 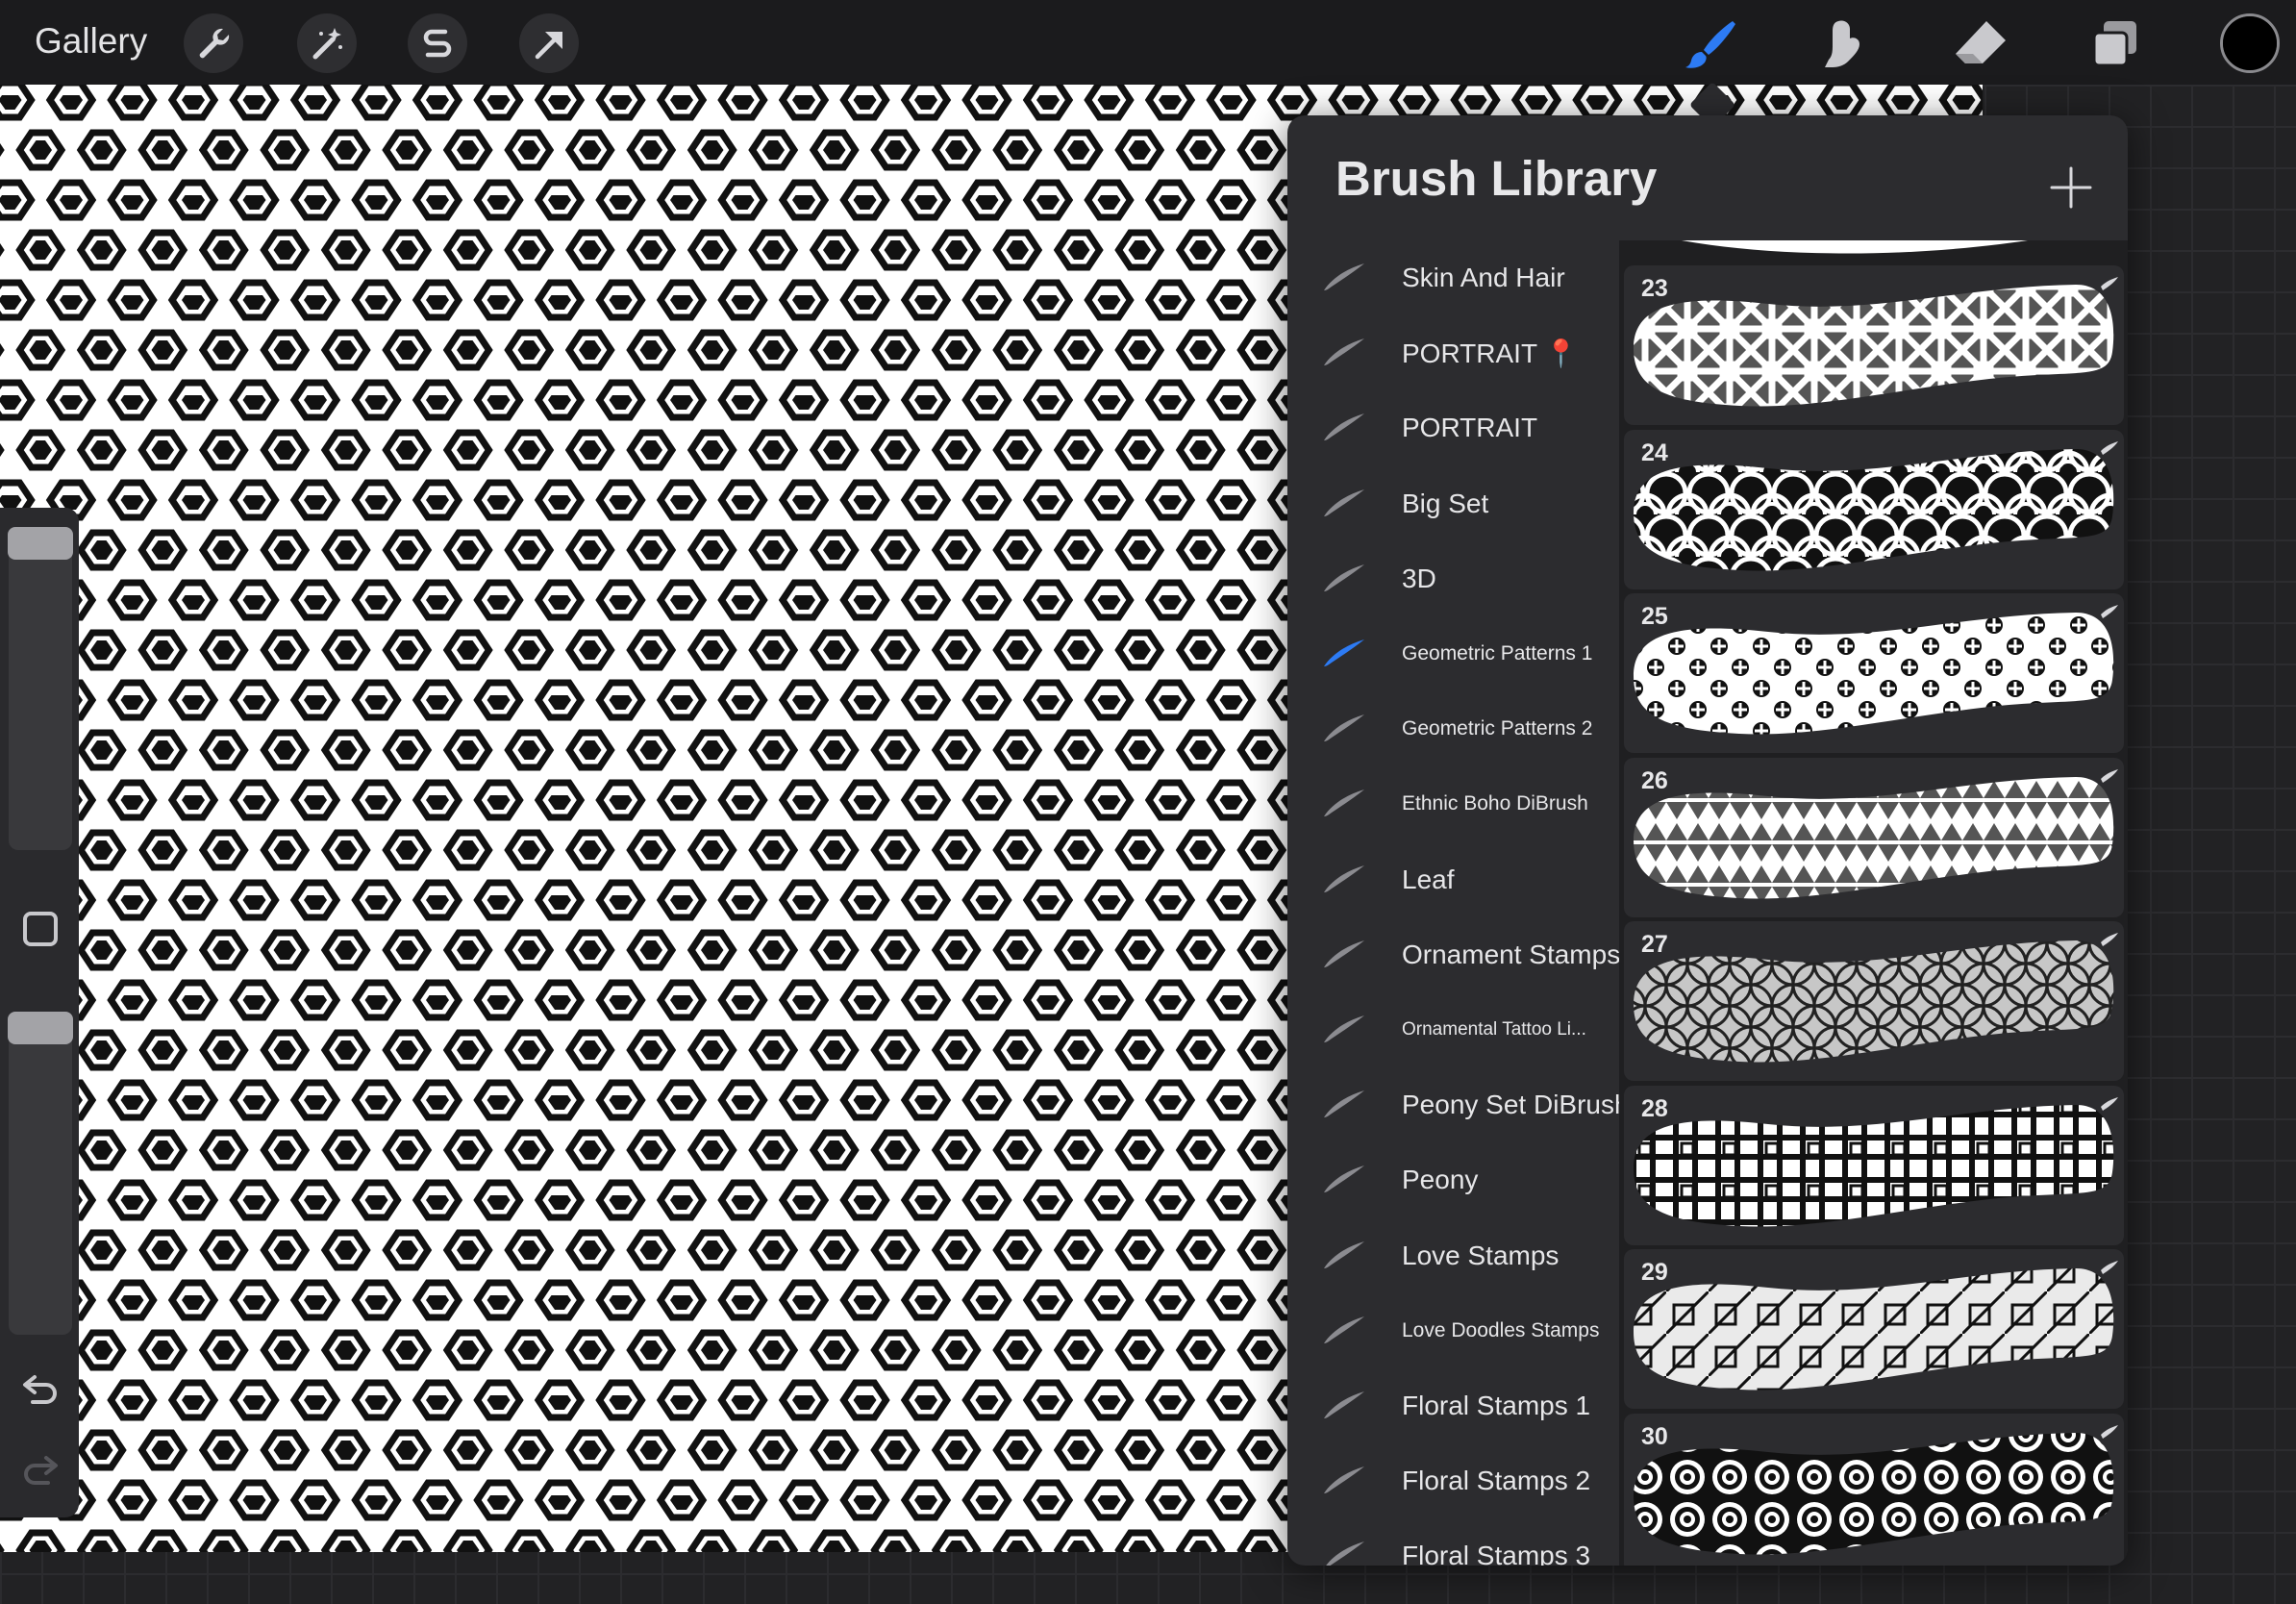 I want to click on brush-set-item: Love Stamps, so click(x=1453, y=1255).